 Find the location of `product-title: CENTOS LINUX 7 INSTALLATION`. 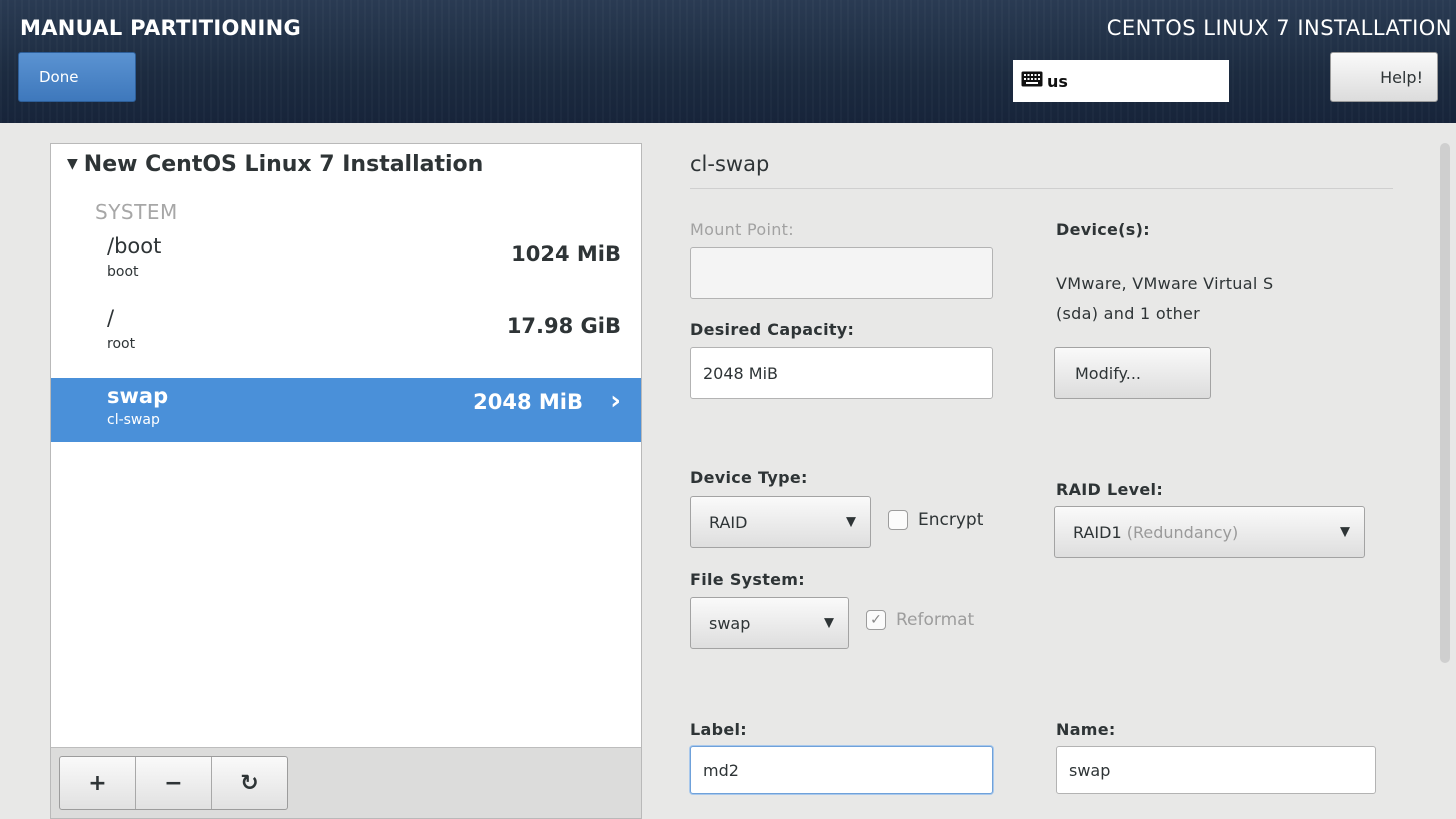

product-title: CENTOS LINUX 7 INSTALLATION is located at coordinates (1279, 28).